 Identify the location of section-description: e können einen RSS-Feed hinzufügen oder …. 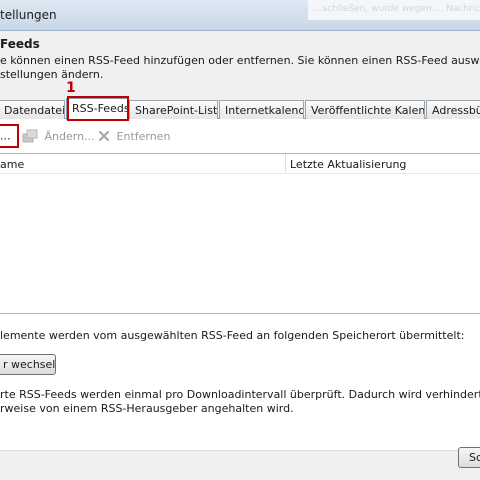
(240, 68).